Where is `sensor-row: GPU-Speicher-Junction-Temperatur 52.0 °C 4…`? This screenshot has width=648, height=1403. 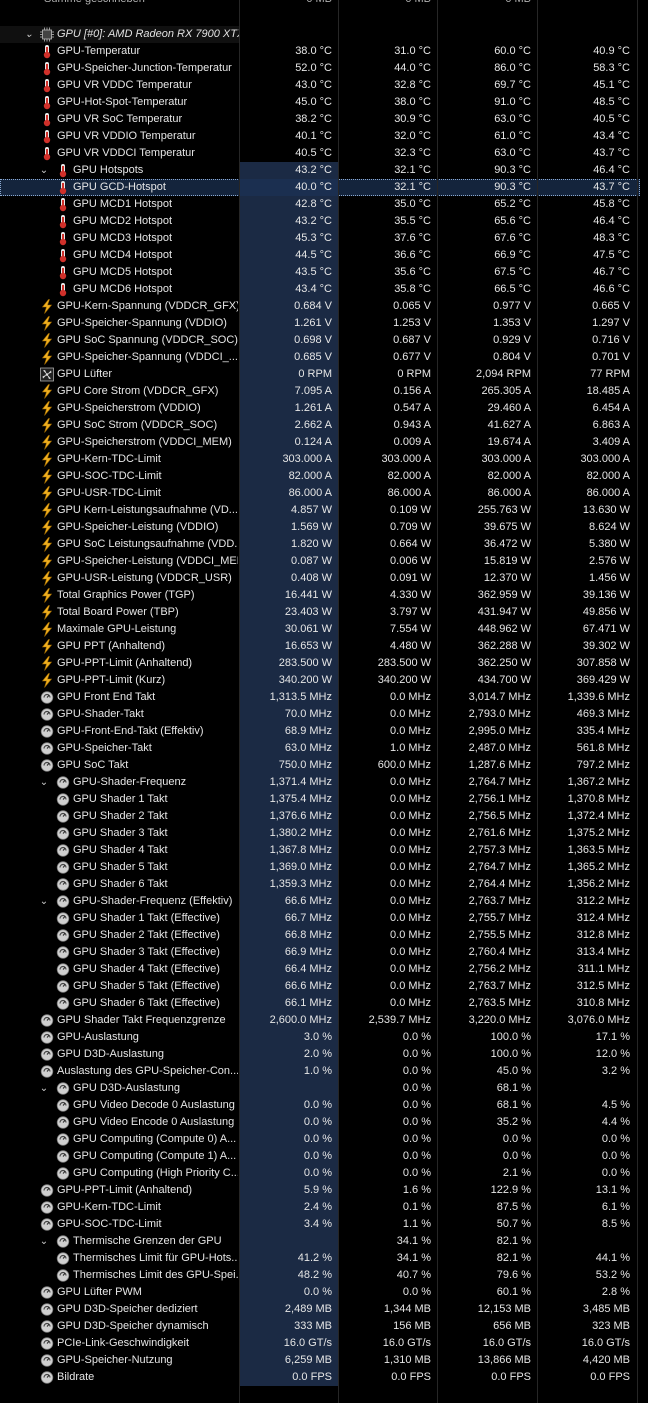
sensor-row: GPU-Speicher-Junction-Temperatur 52.0 °C 4… is located at coordinates (320, 68).